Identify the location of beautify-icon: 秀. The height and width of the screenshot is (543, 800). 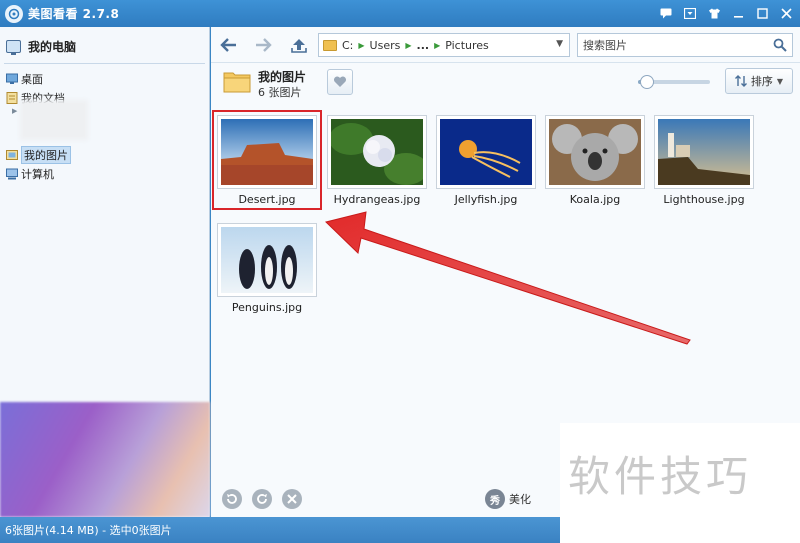
(495, 499).